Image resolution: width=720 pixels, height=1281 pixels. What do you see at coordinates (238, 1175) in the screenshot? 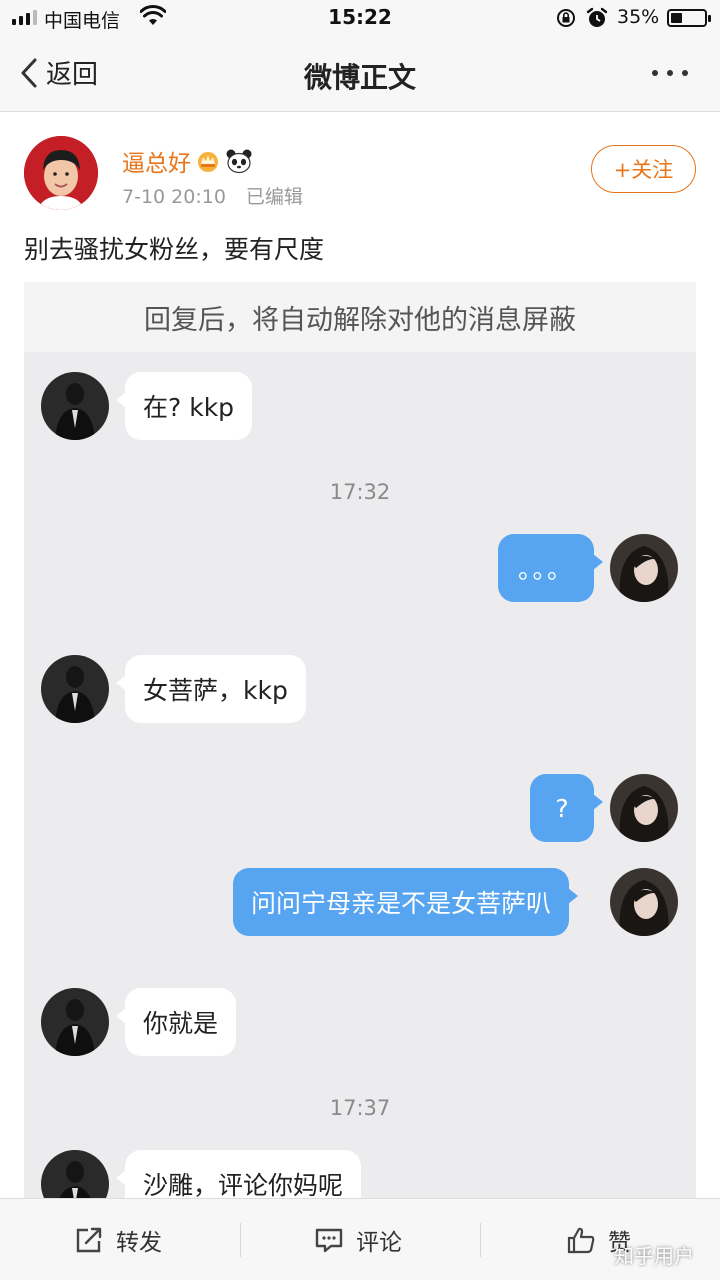
I see `chat-bubble-received: 沙雕，评论你妈呢` at bounding box center [238, 1175].